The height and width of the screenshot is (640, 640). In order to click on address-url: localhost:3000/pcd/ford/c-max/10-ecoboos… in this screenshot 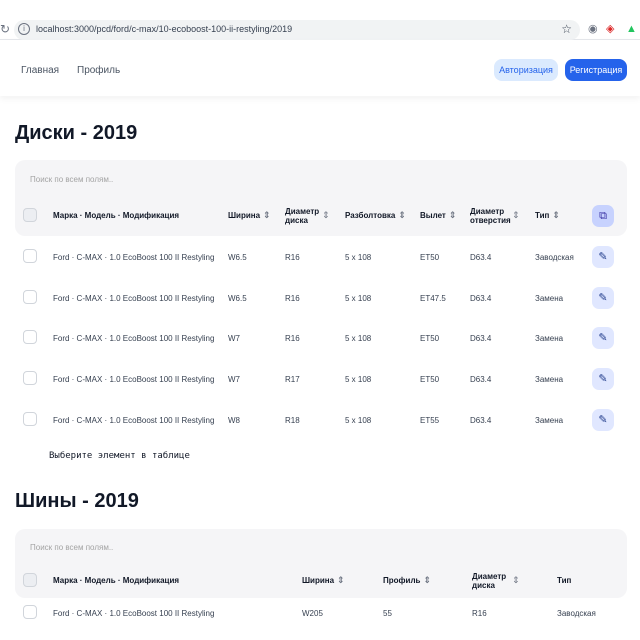, I will do `click(164, 29)`.